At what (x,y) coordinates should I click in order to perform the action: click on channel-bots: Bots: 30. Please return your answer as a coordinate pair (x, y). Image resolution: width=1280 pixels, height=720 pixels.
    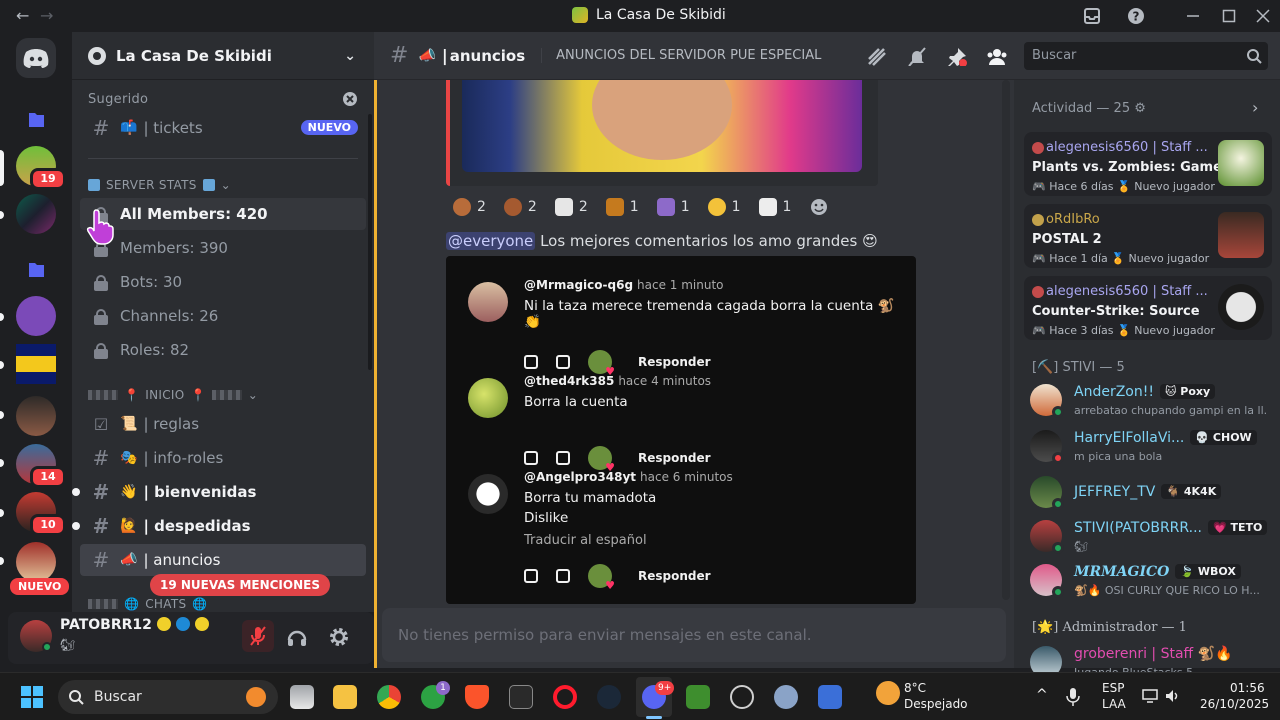
    Looking at the image, I should click on (223, 282).